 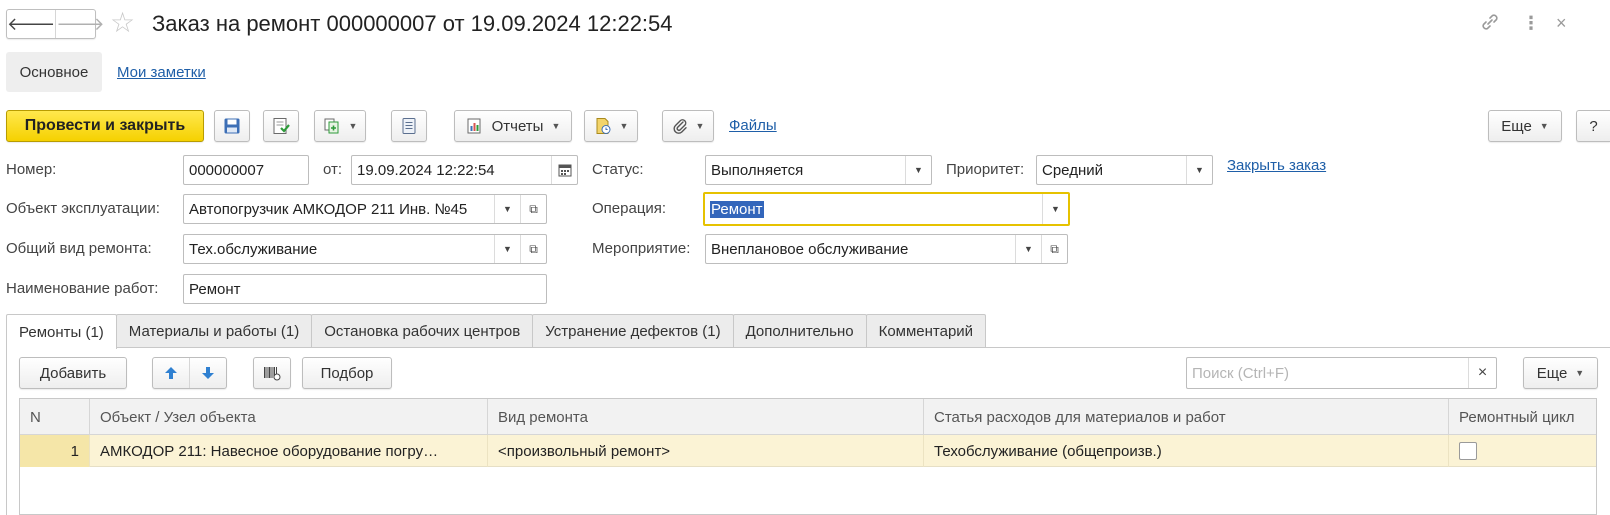 I want to click on move-down-button, so click(x=208, y=373).